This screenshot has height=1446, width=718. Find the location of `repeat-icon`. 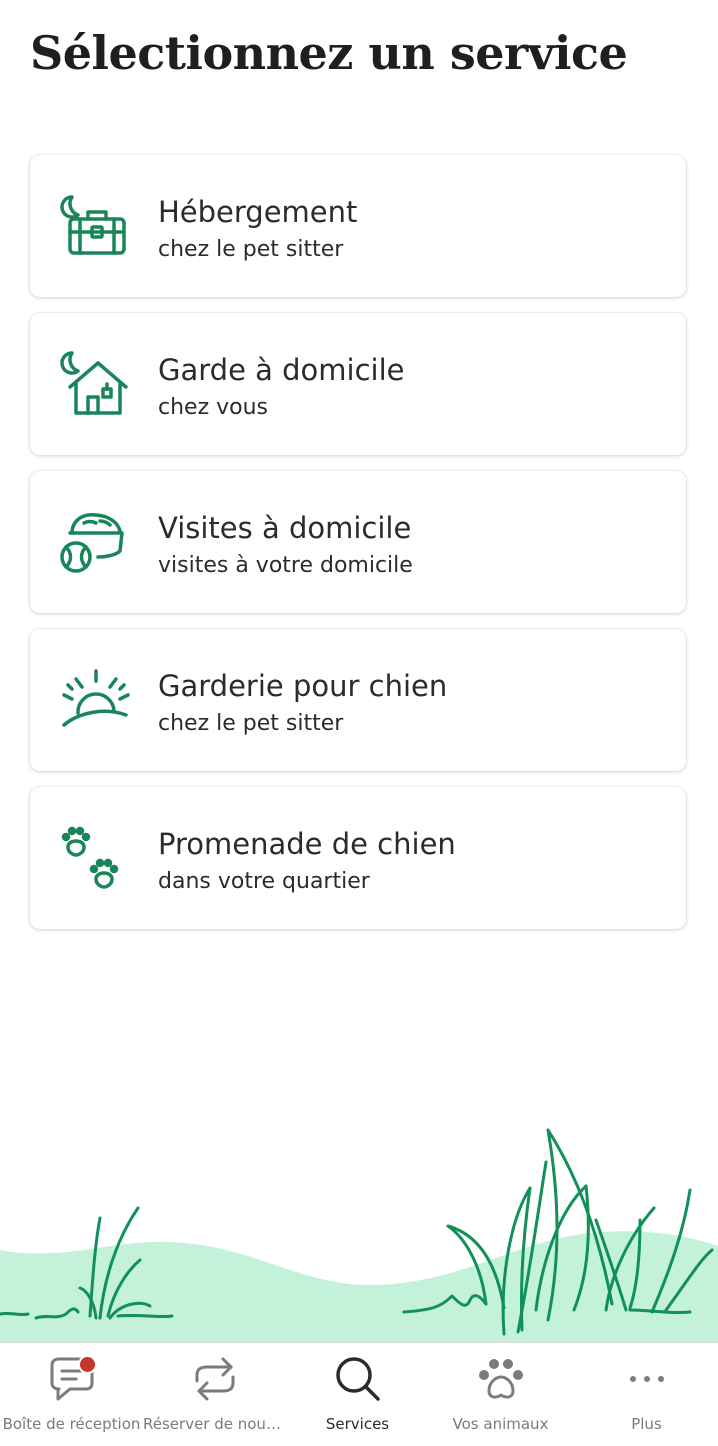

repeat-icon is located at coordinates (215, 1379).